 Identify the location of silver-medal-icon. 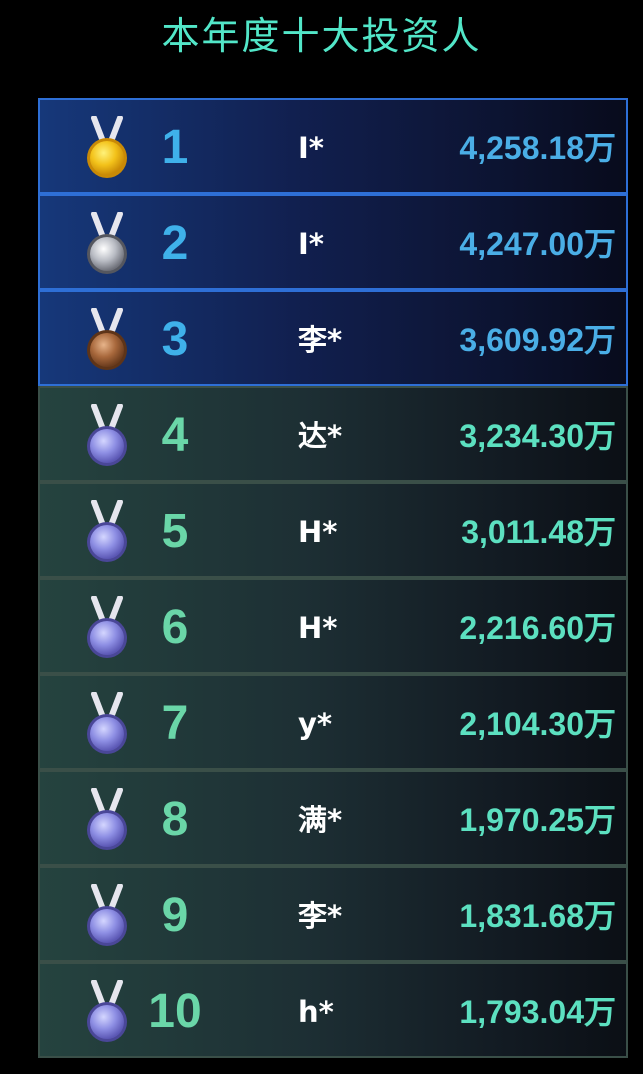
(107, 243).